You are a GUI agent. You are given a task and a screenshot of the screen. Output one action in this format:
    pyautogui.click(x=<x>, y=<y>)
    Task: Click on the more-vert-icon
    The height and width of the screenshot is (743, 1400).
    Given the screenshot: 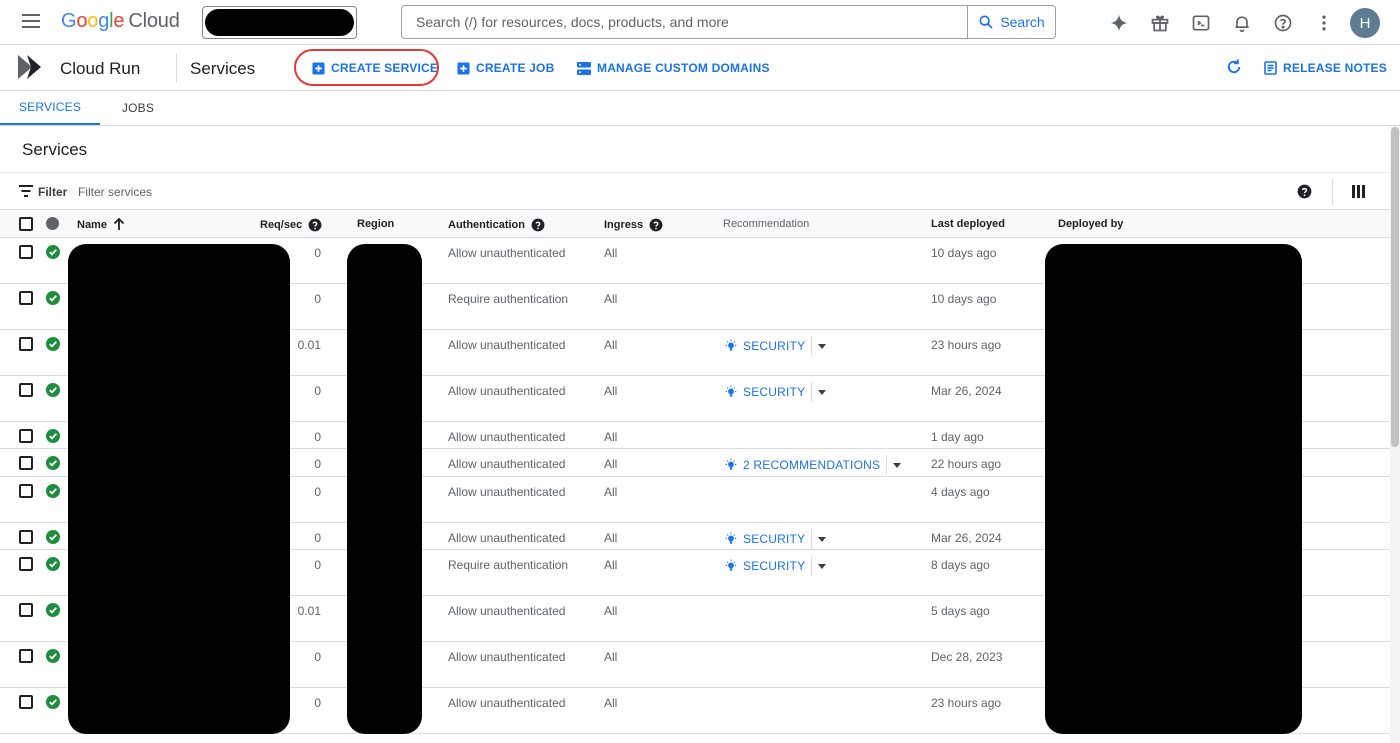 What is the action you would take?
    pyautogui.click(x=1324, y=23)
    